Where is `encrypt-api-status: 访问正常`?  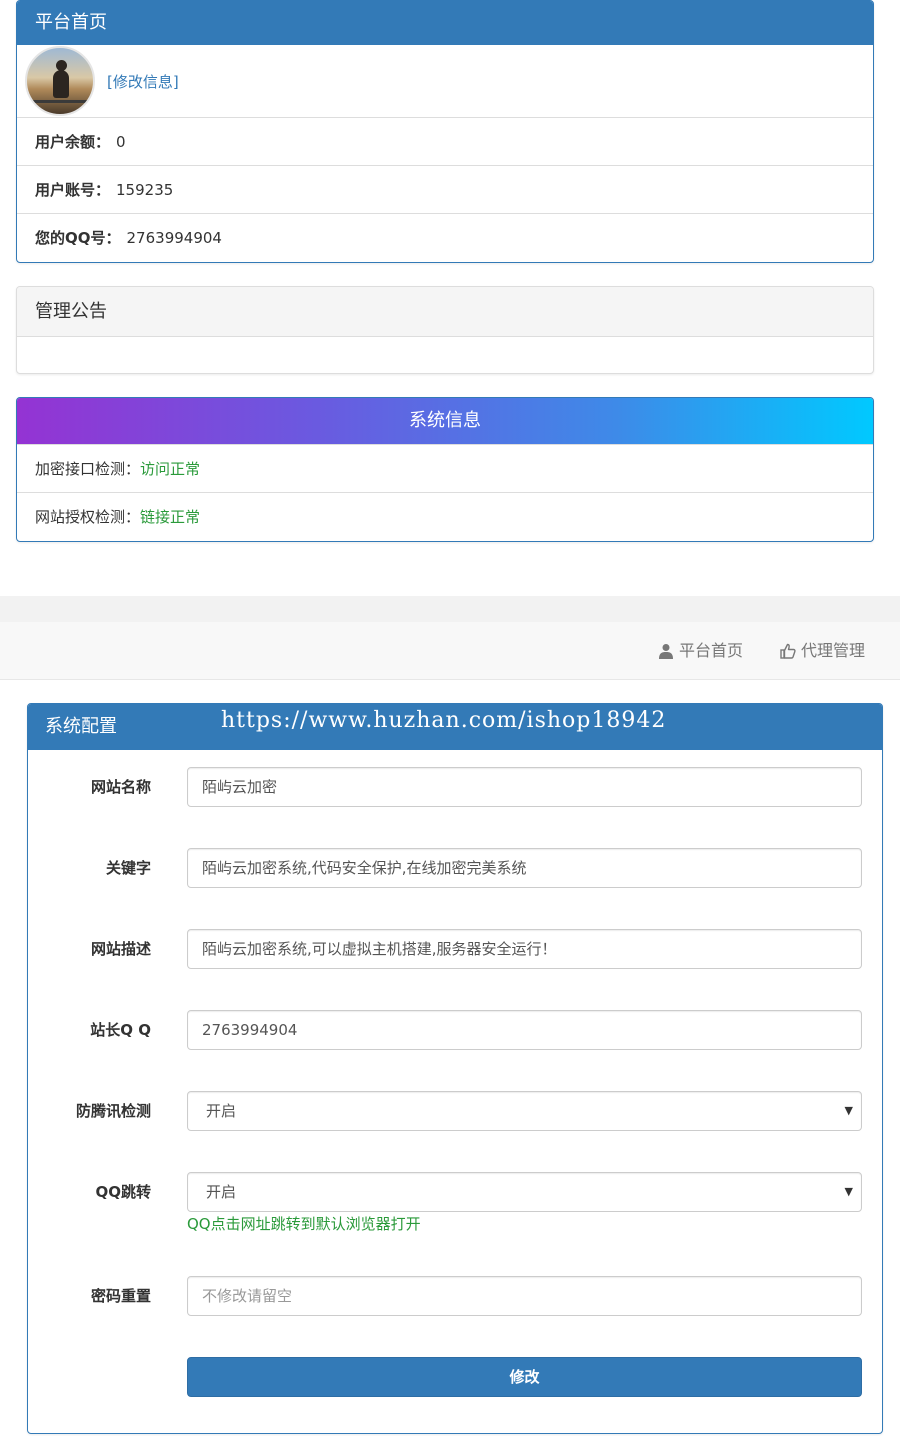 encrypt-api-status: 访问正常 is located at coordinates (170, 469).